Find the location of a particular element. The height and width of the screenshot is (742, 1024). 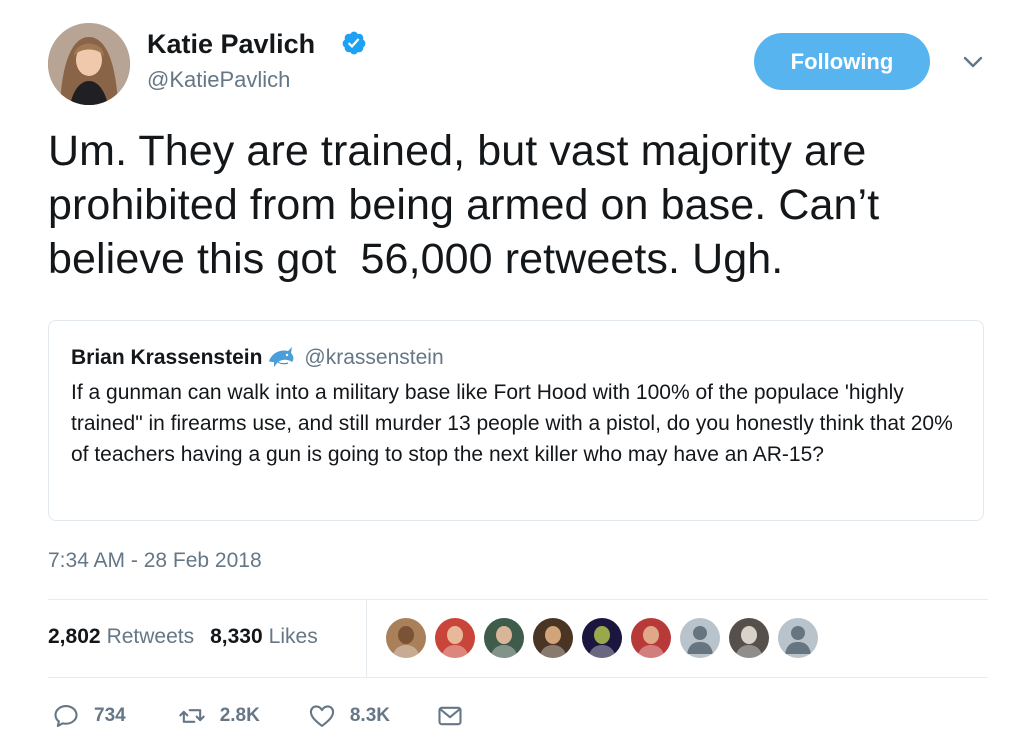

likes-stat: 8,330 Likes is located at coordinates (264, 637).